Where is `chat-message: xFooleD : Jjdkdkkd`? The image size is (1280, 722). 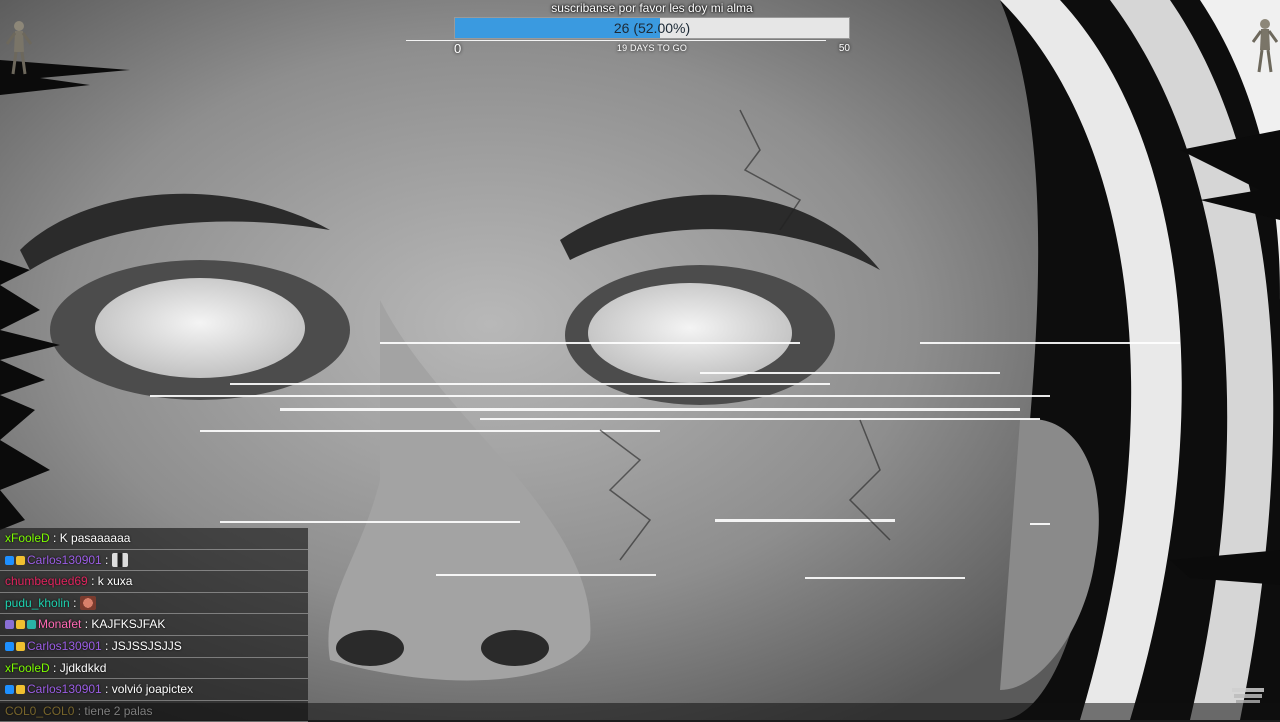
chat-message: xFooleD : Jjdkdkkd is located at coordinates (154, 669).